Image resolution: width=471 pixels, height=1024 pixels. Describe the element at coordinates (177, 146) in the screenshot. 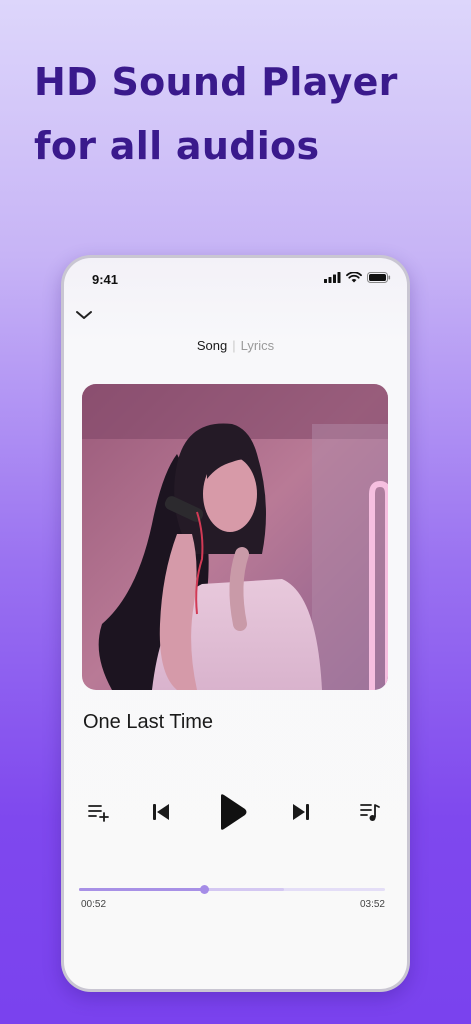

I see `headline-line-2: for all audios` at that location.